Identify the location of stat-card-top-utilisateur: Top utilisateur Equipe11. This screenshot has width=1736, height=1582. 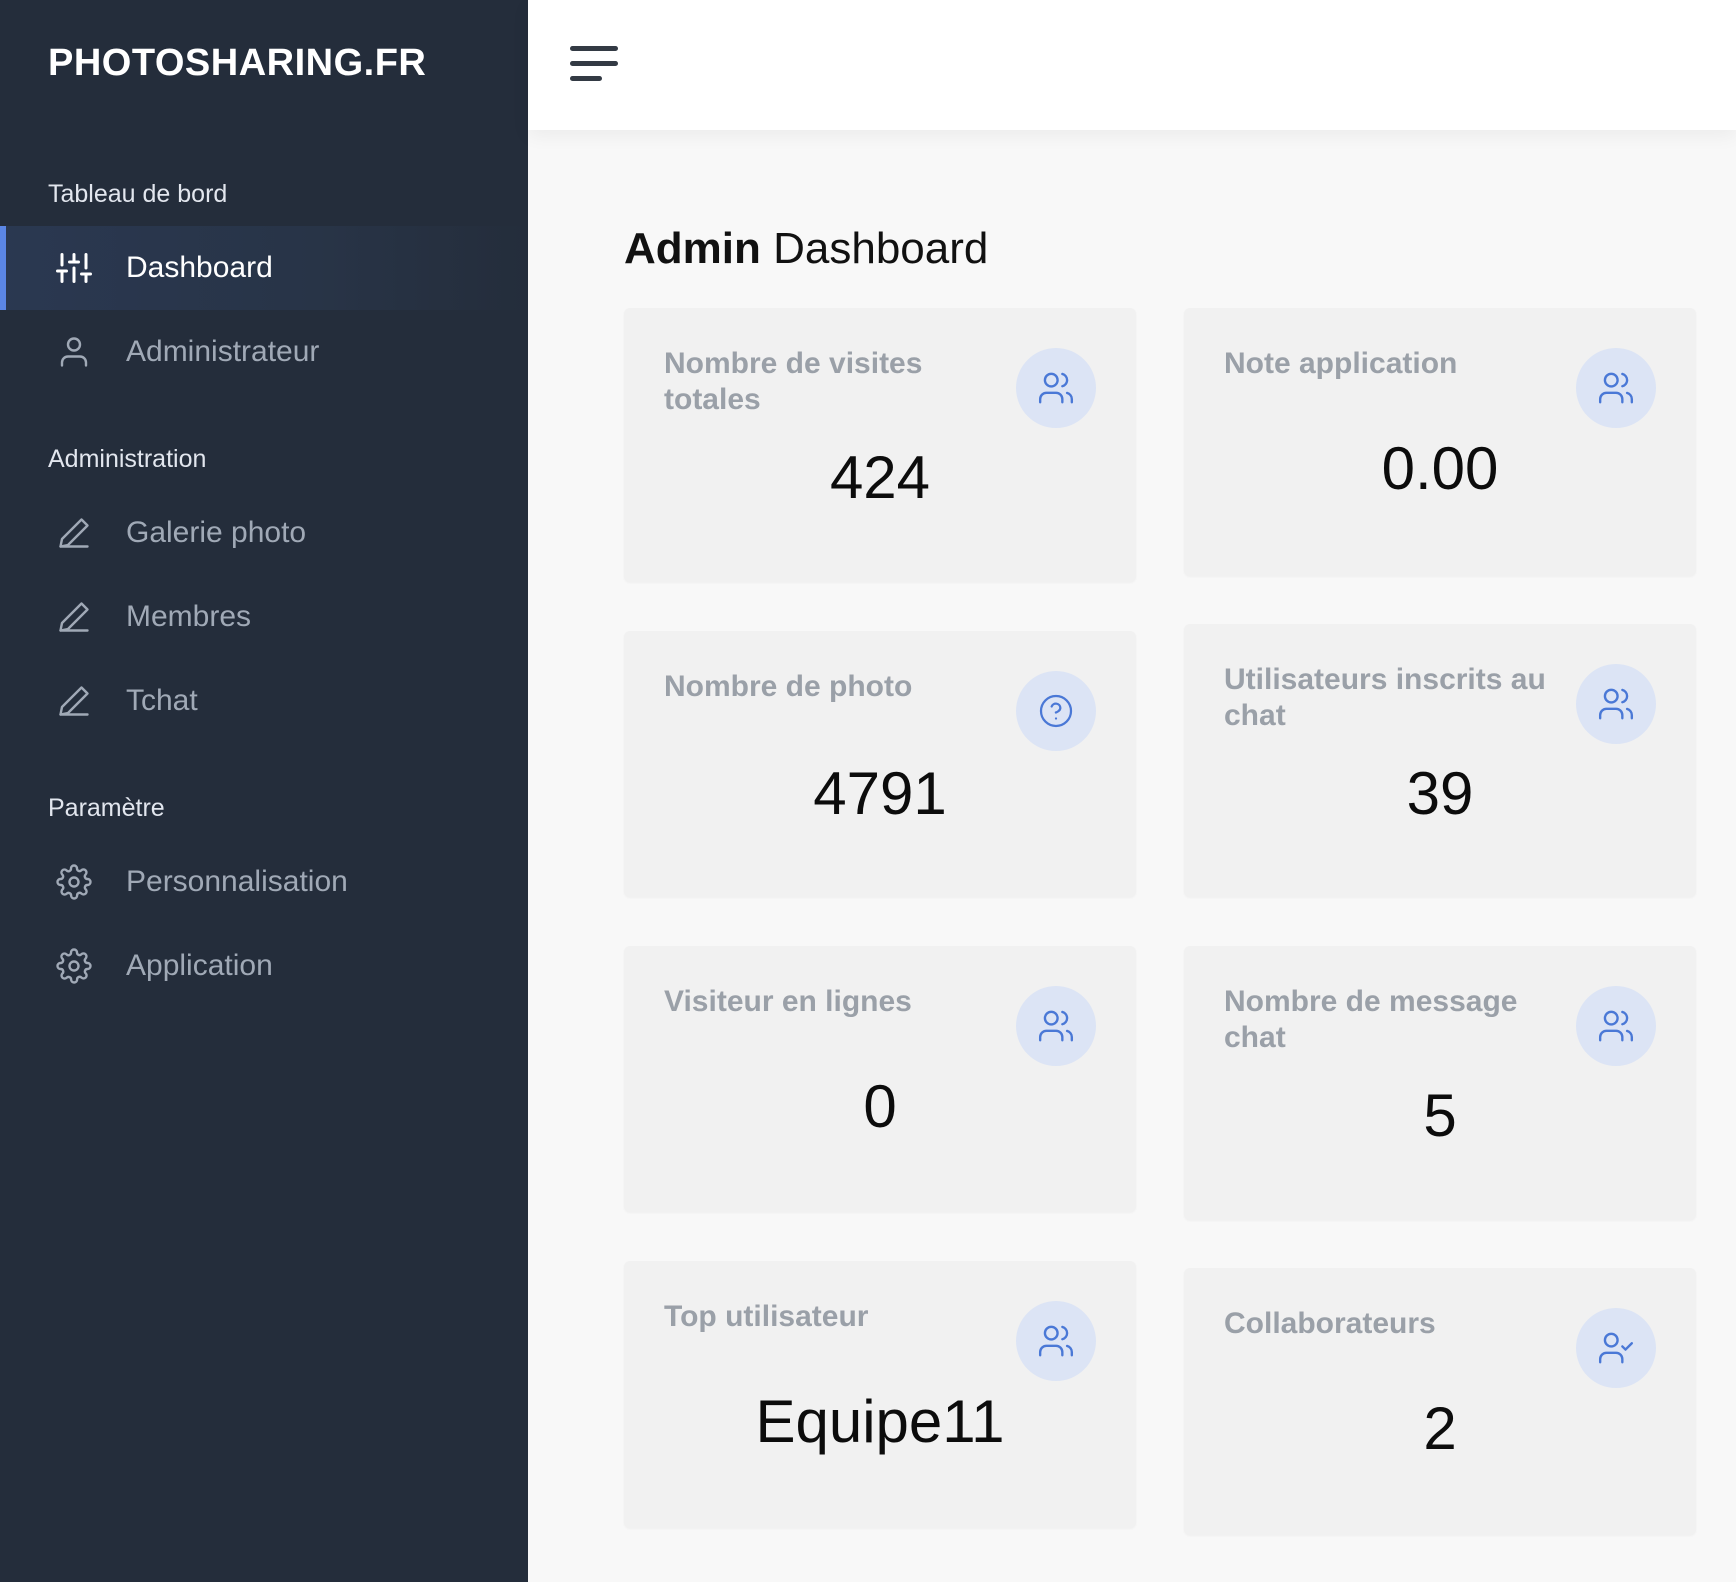
(880, 1394).